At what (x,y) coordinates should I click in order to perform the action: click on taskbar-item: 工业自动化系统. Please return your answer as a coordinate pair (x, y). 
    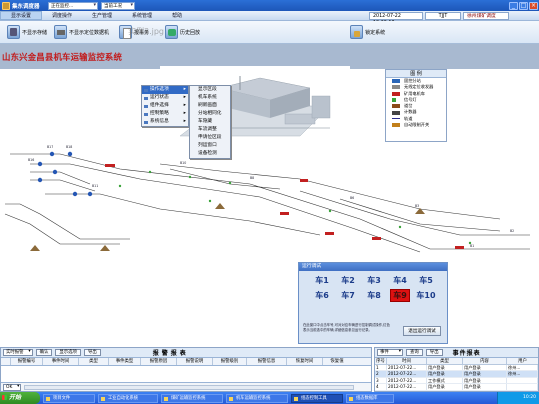
    Looking at the image, I should click on (128, 398).